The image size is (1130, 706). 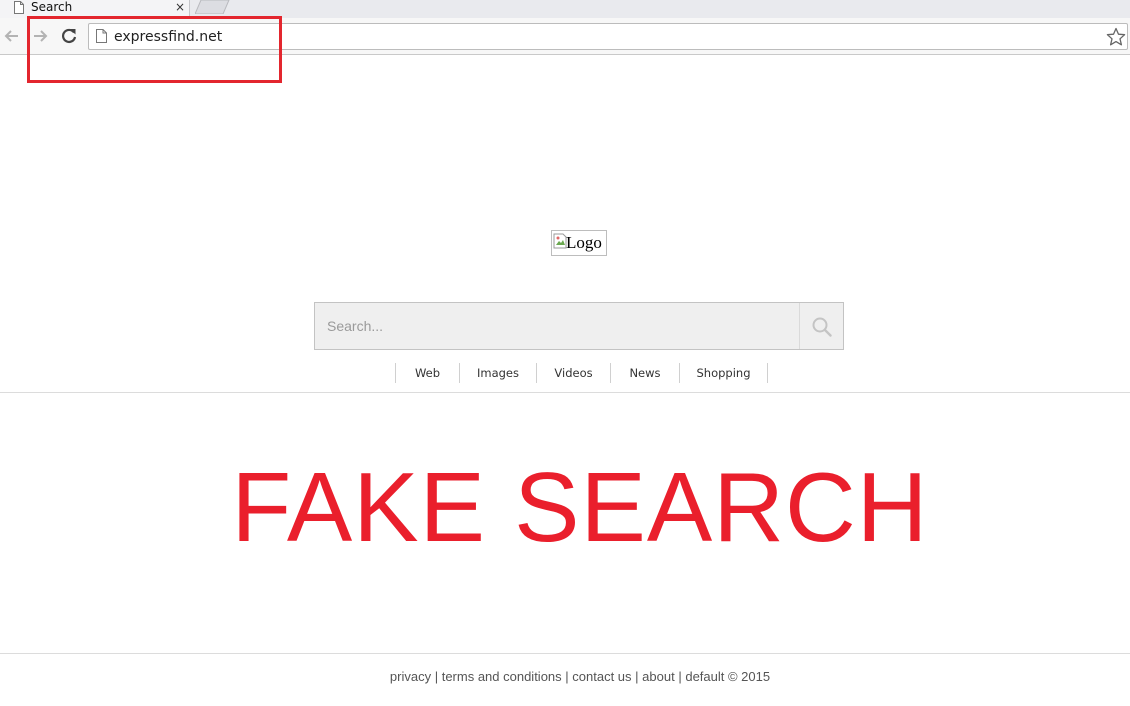 What do you see at coordinates (645, 373) in the screenshot?
I see `vertical-news: News` at bounding box center [645, 373].